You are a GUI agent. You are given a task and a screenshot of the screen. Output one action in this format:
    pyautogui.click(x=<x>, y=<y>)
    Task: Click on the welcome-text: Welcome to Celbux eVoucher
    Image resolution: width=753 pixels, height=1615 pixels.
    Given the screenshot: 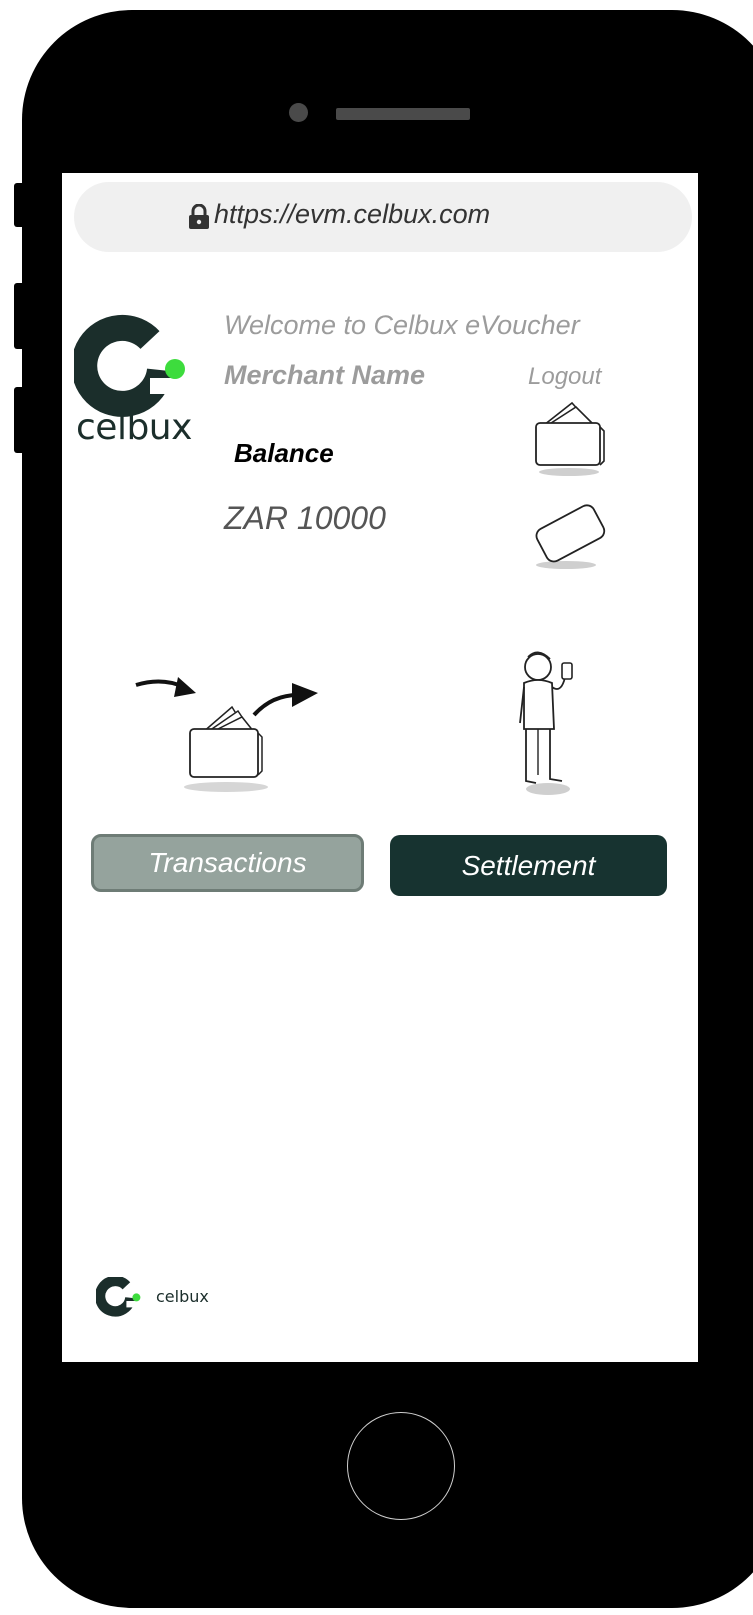 What is the action you would take?
    pyautogui.click(x=402, y=325)
    